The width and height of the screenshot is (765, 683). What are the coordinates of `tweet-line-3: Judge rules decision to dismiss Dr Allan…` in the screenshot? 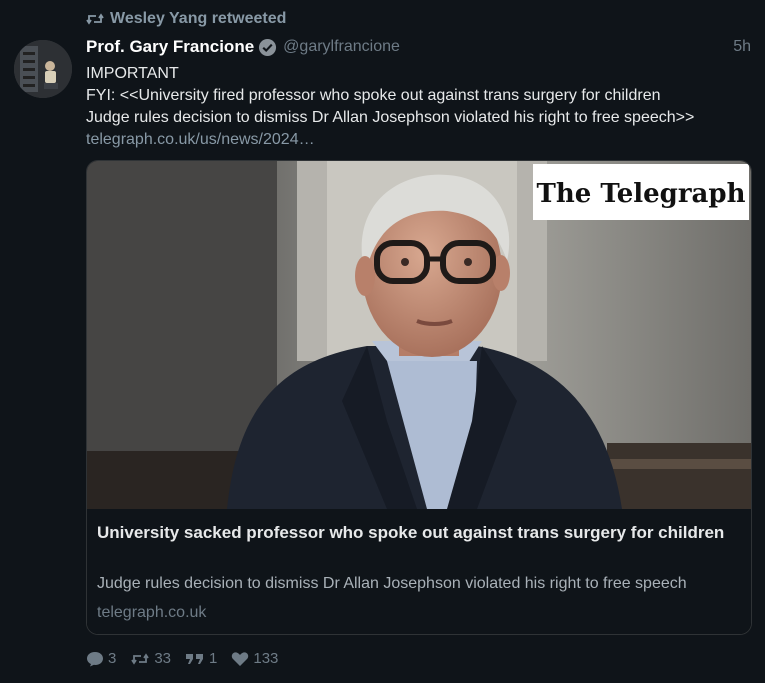 It's located at (390, 117).